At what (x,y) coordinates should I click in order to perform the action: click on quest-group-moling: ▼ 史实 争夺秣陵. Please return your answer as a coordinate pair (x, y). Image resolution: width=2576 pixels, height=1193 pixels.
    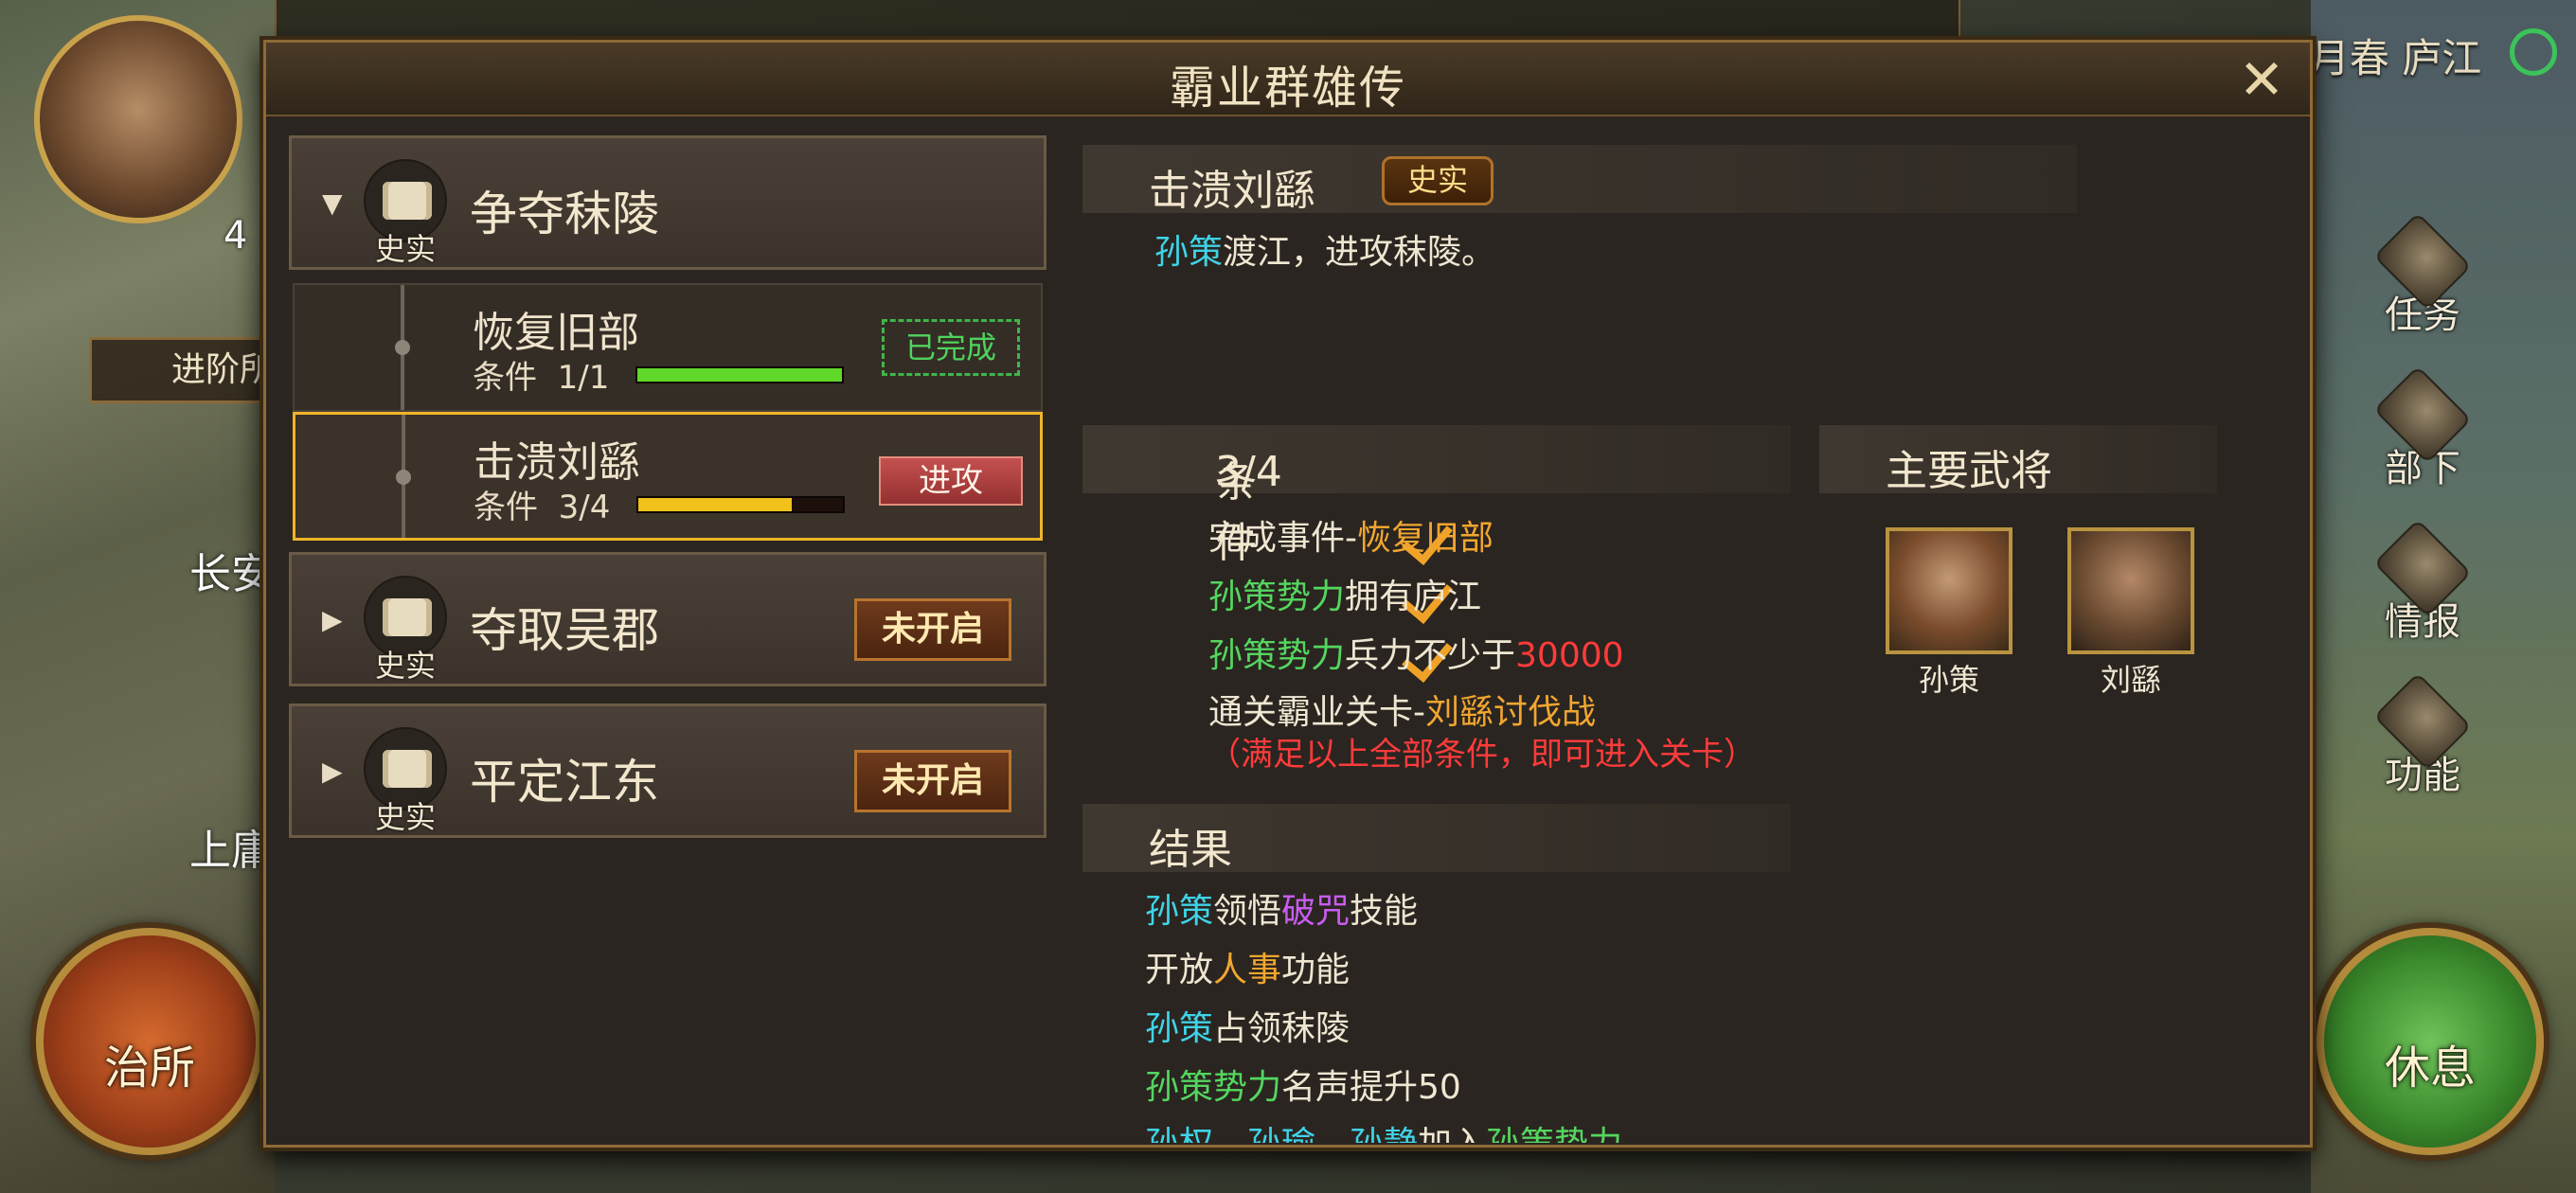
    Looking at the image, I should click on (667, 202).